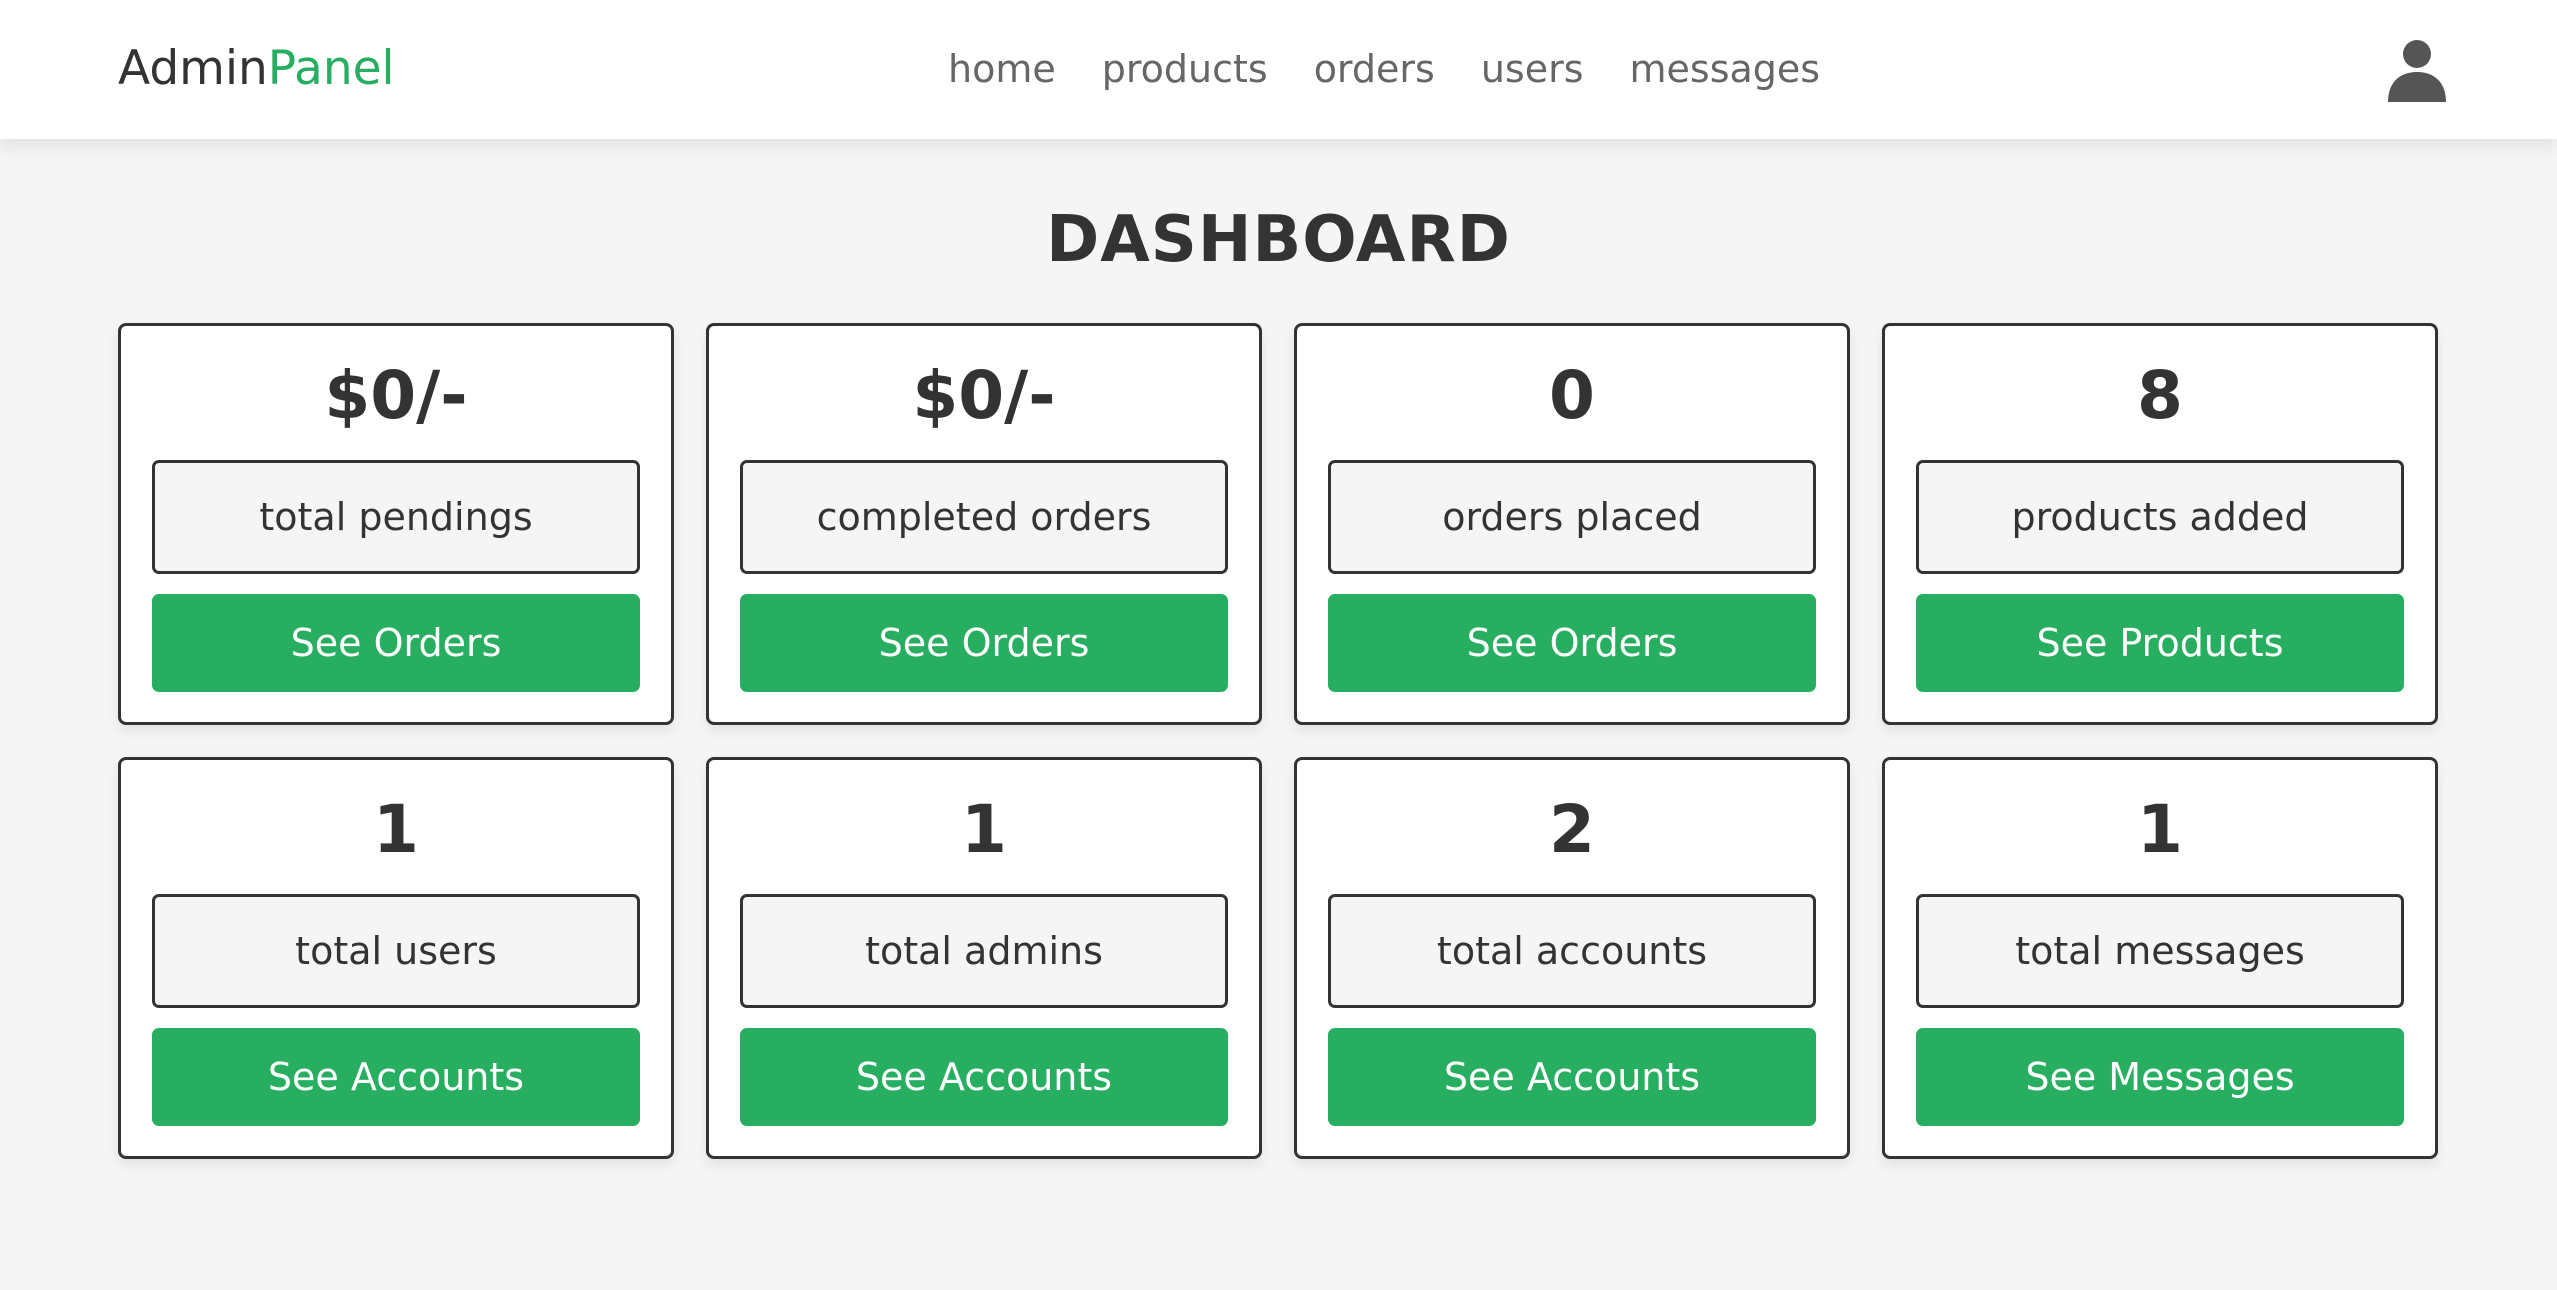  Describe the element at coordinates (1278, 240) in the screenshot. I see `page-title: DASHBOARD` at that location.